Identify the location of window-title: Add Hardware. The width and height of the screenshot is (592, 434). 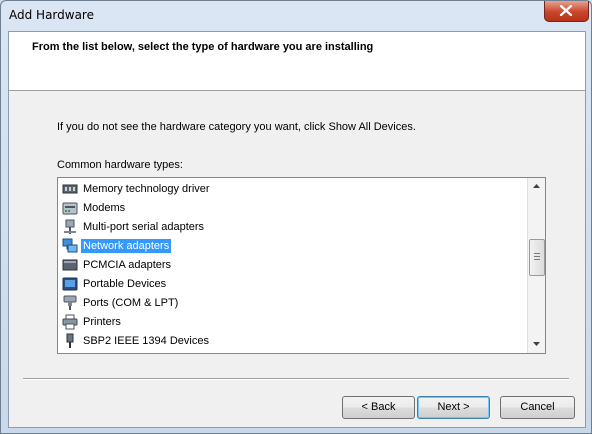
(51, 15).